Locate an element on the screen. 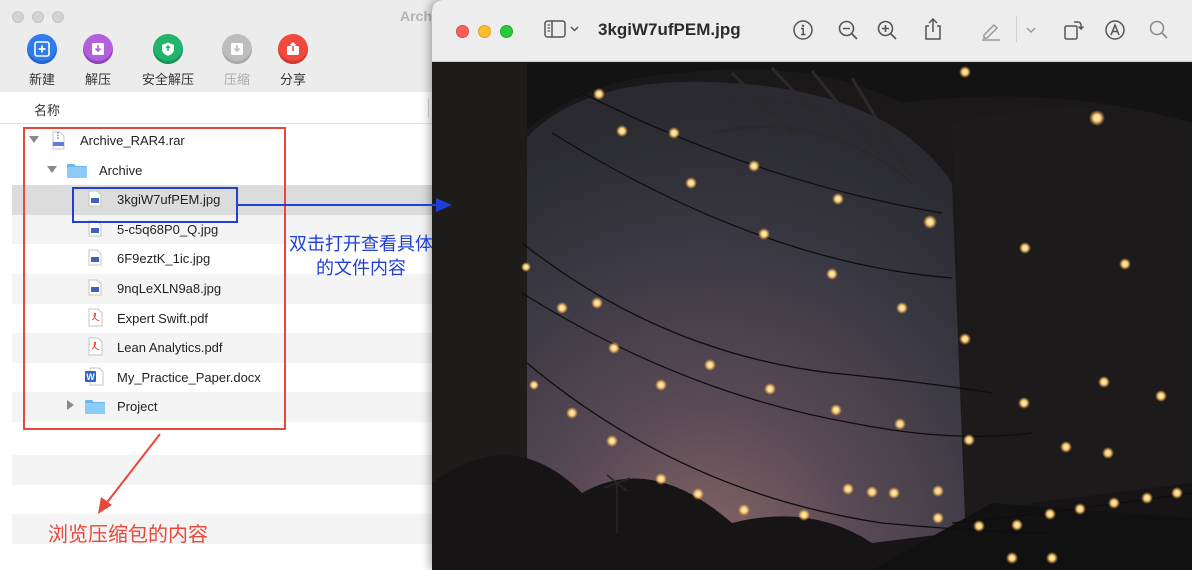  blue-arrow-head is located at coordinates (444, 205).